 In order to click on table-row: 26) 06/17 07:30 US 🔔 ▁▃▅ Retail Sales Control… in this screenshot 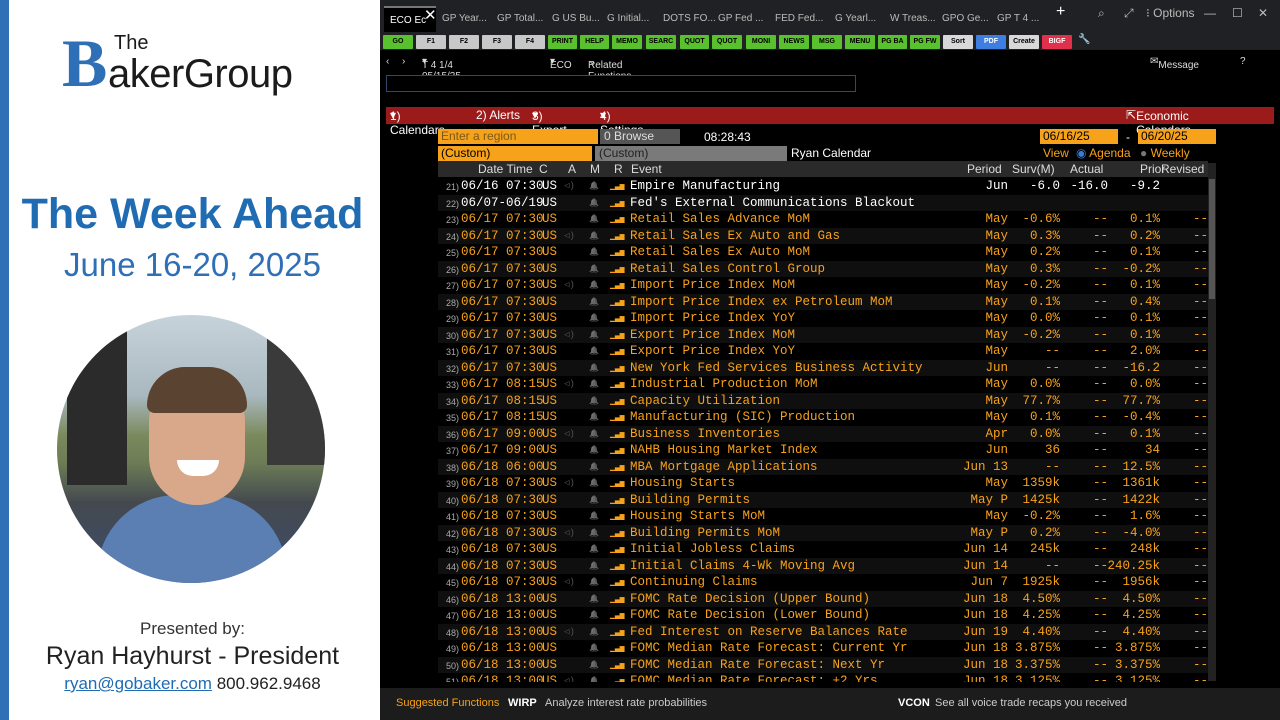, I will do `click(823, 268)`.